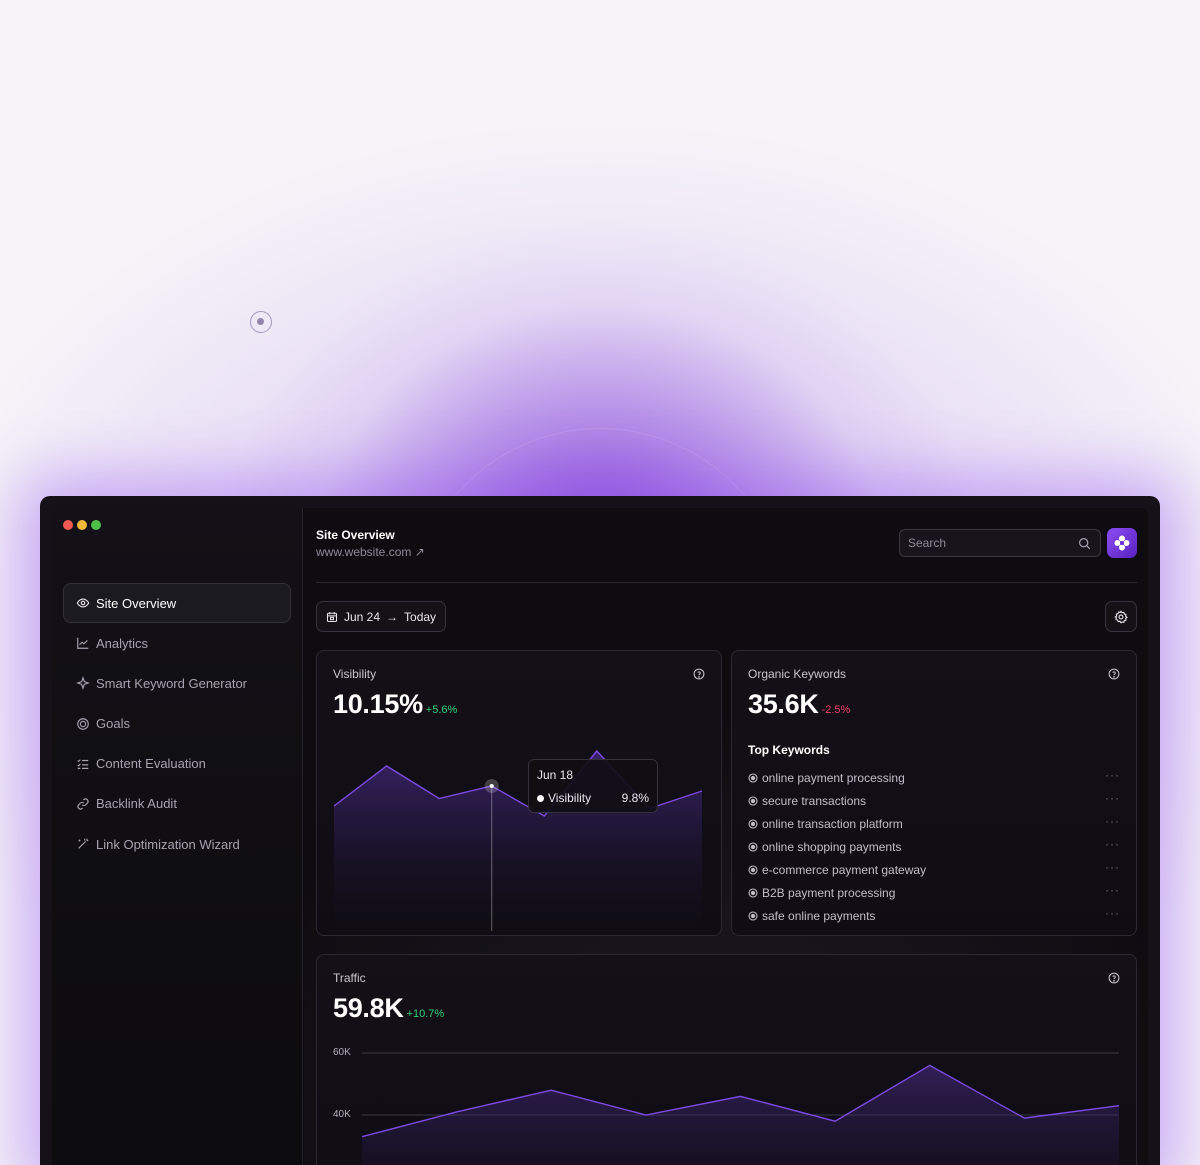  What do you see at coordinates (113, 724) in the screenshot?
I see `sidebar-item-label: Goals` at bounding box center [113, 724].